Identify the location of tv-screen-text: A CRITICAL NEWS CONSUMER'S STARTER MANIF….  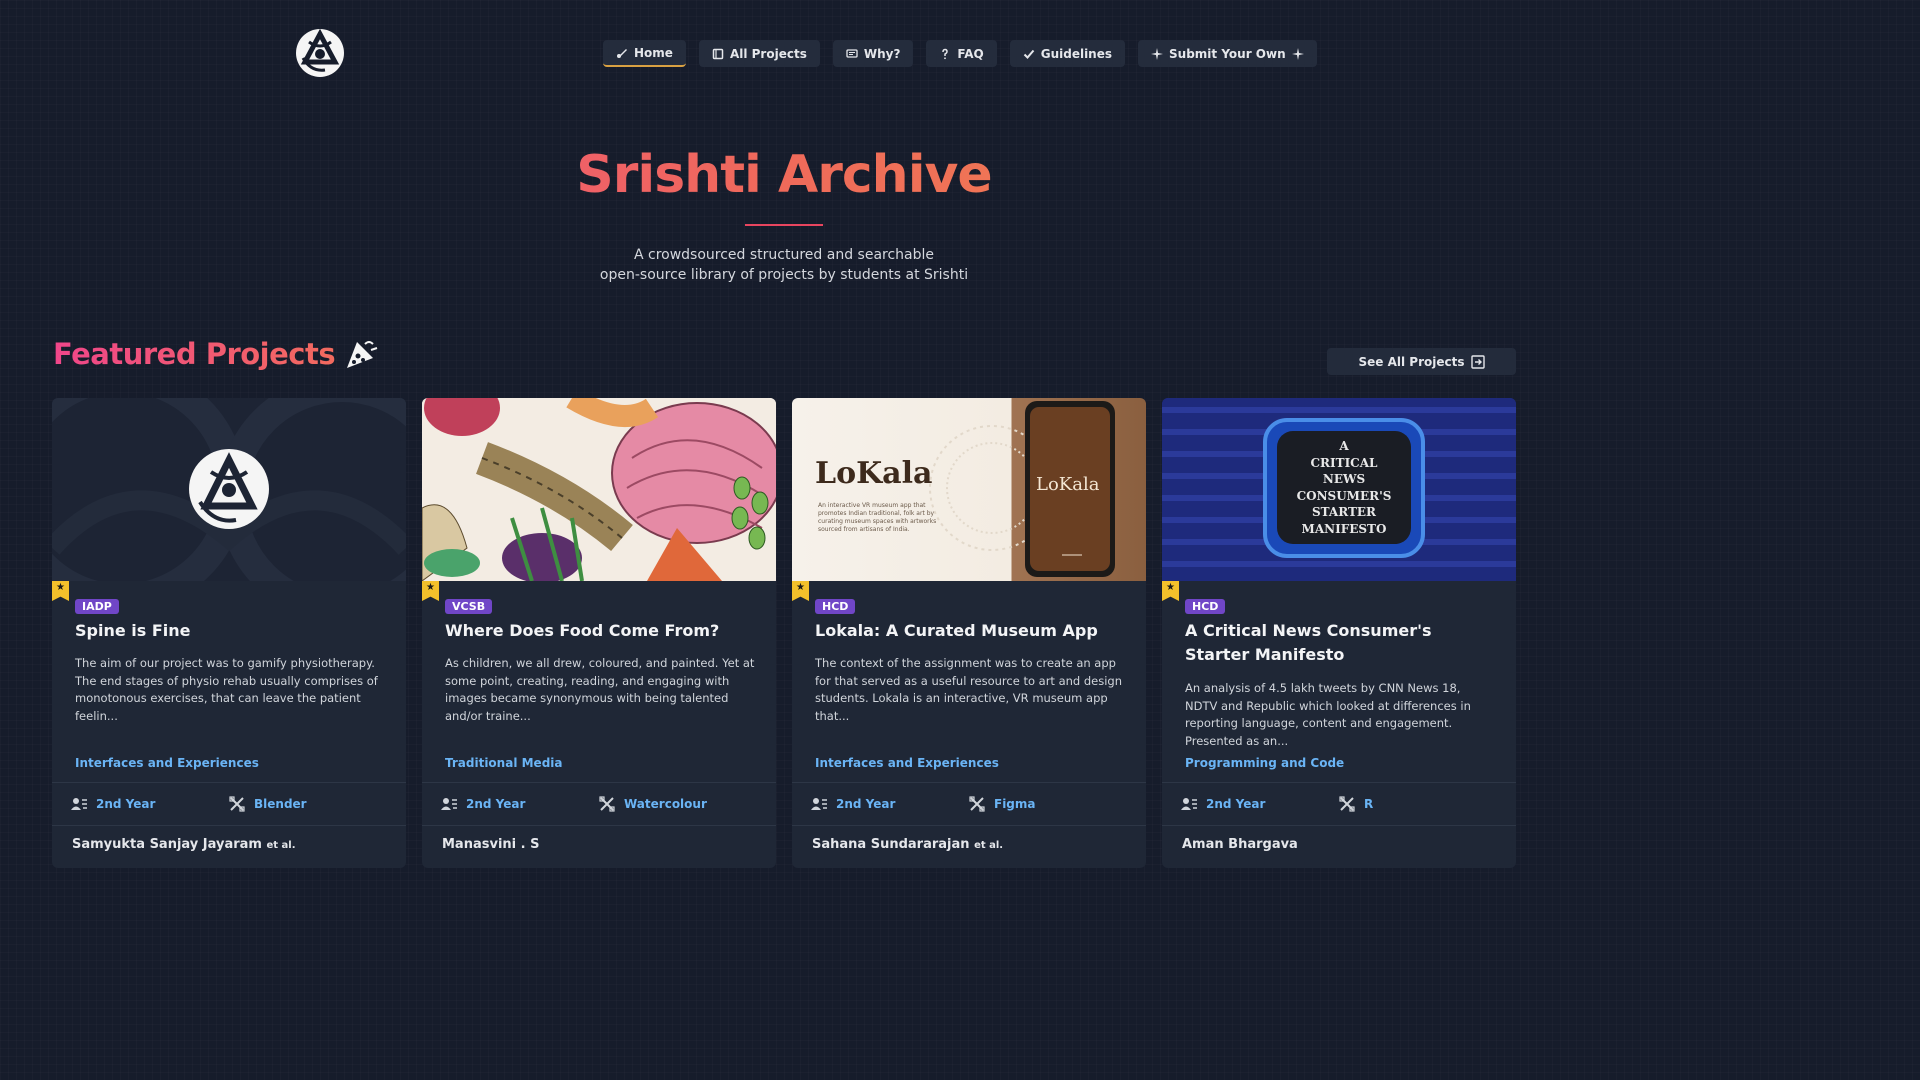
(1344, 487).